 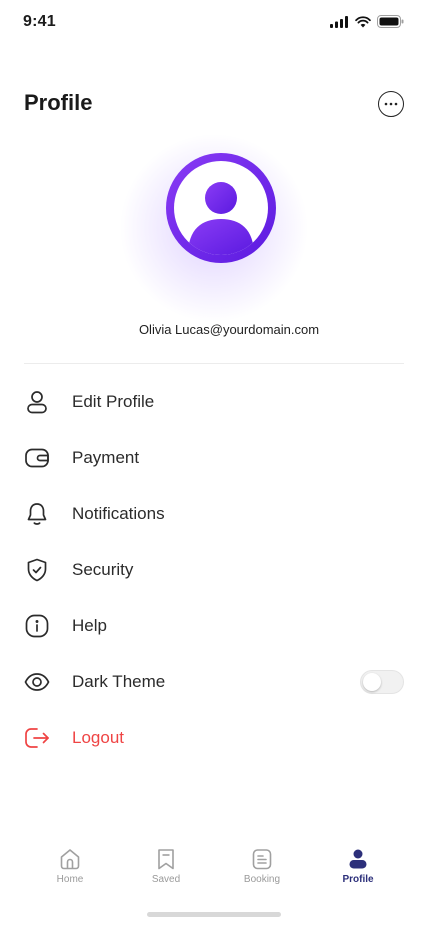 What do you see at coordinates (166, 859) in the screenshot?
I see `bookmark-icon` at bounding box center [166, 859].